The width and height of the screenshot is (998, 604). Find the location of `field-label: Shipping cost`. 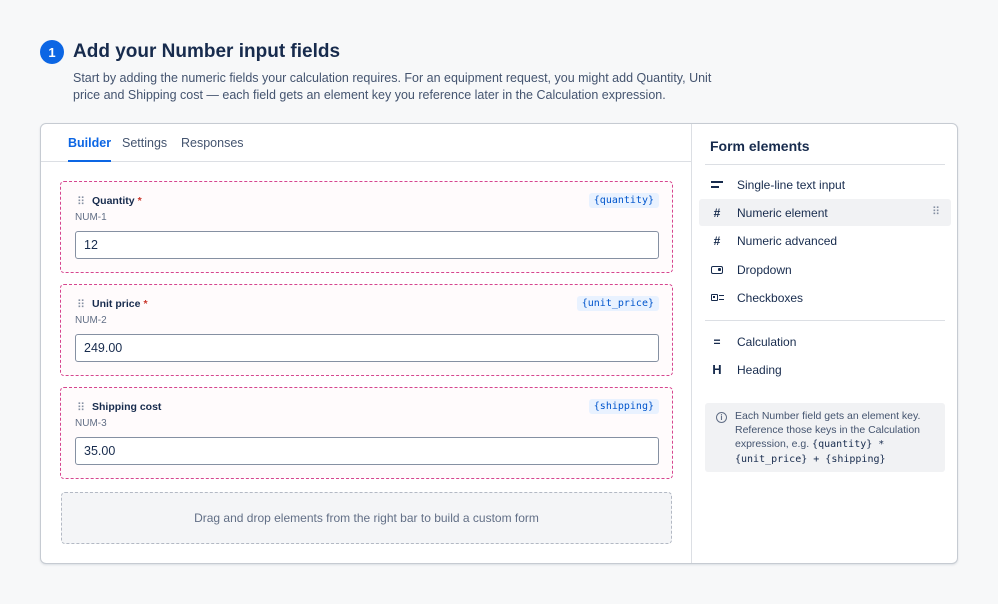

field-label: Shipping cost is located at coordinates (127, 407).